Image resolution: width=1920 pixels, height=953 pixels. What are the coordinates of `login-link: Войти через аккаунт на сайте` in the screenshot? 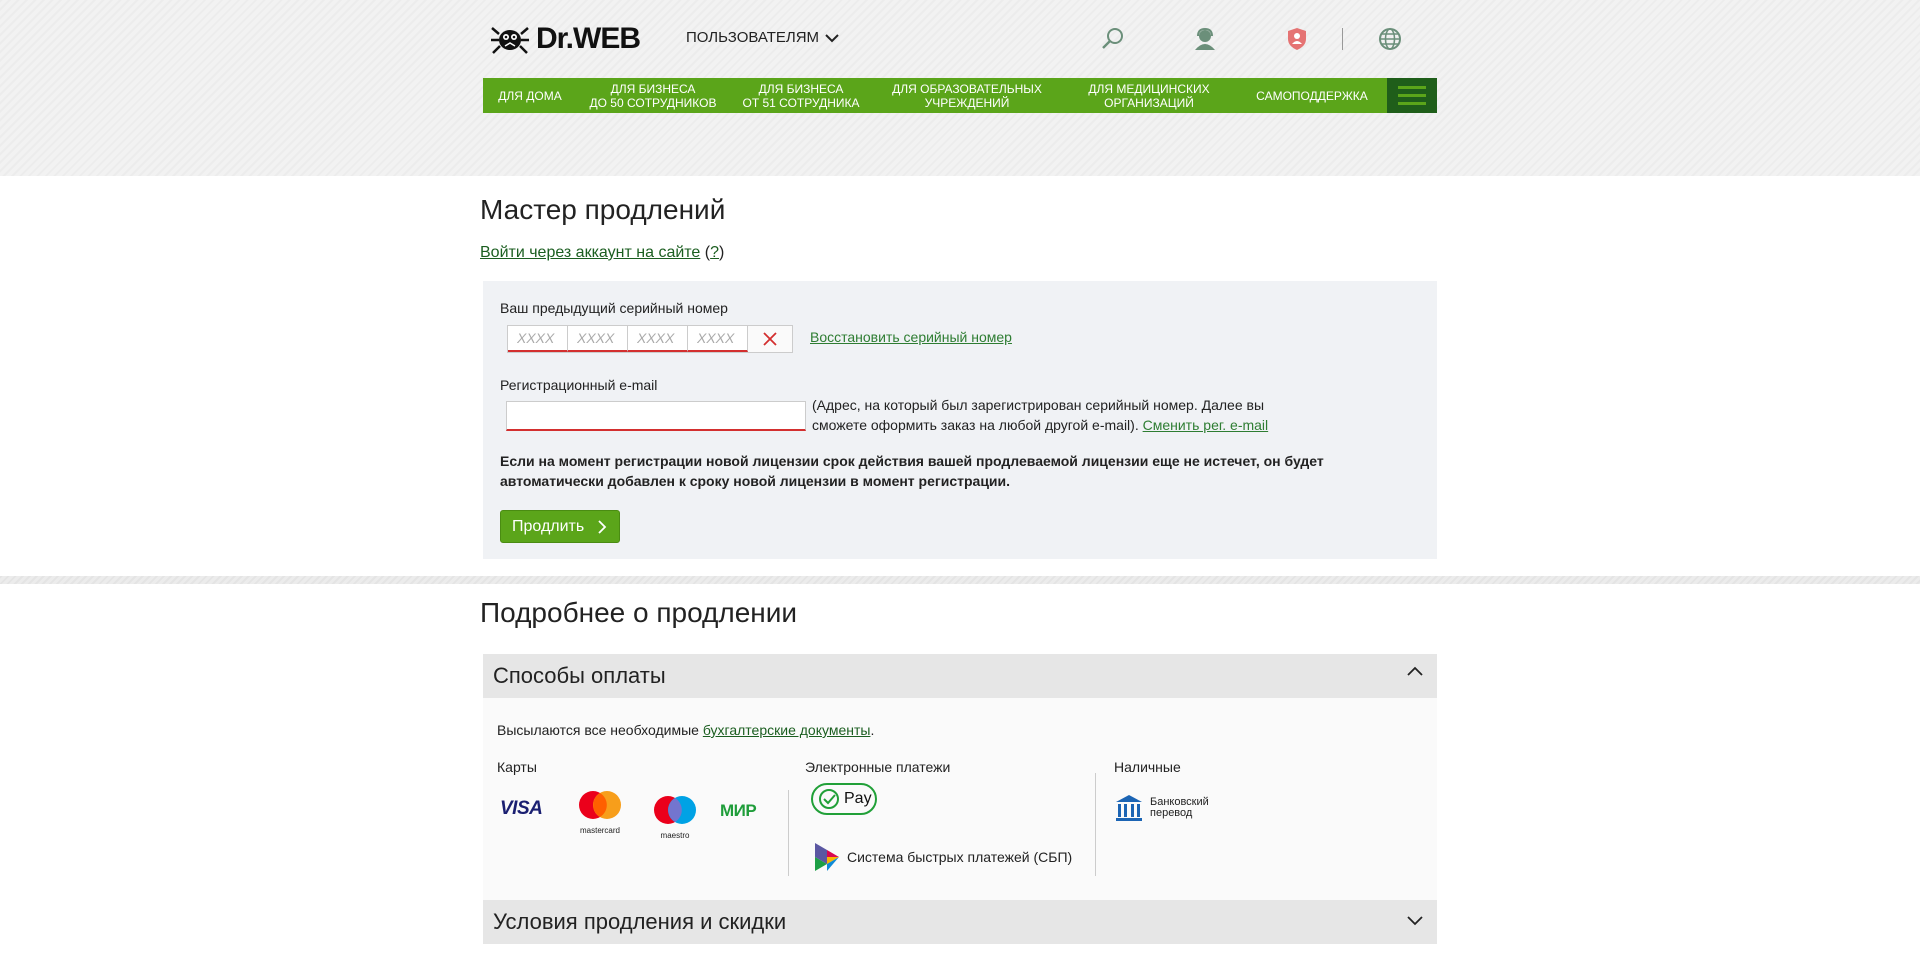 It's located at (590, 252).